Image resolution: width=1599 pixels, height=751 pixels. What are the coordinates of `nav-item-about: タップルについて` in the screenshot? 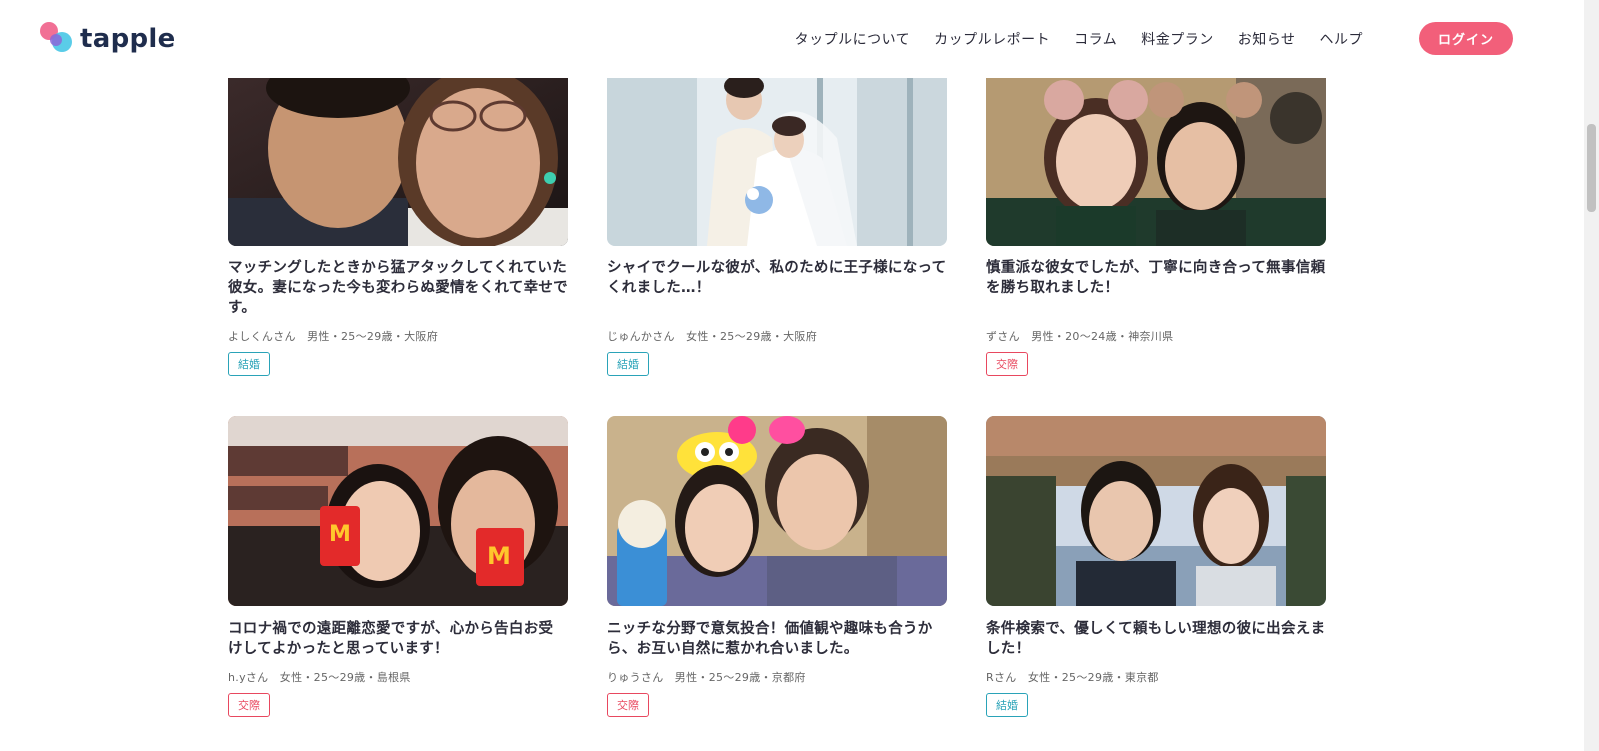 It's located at (853, 39).